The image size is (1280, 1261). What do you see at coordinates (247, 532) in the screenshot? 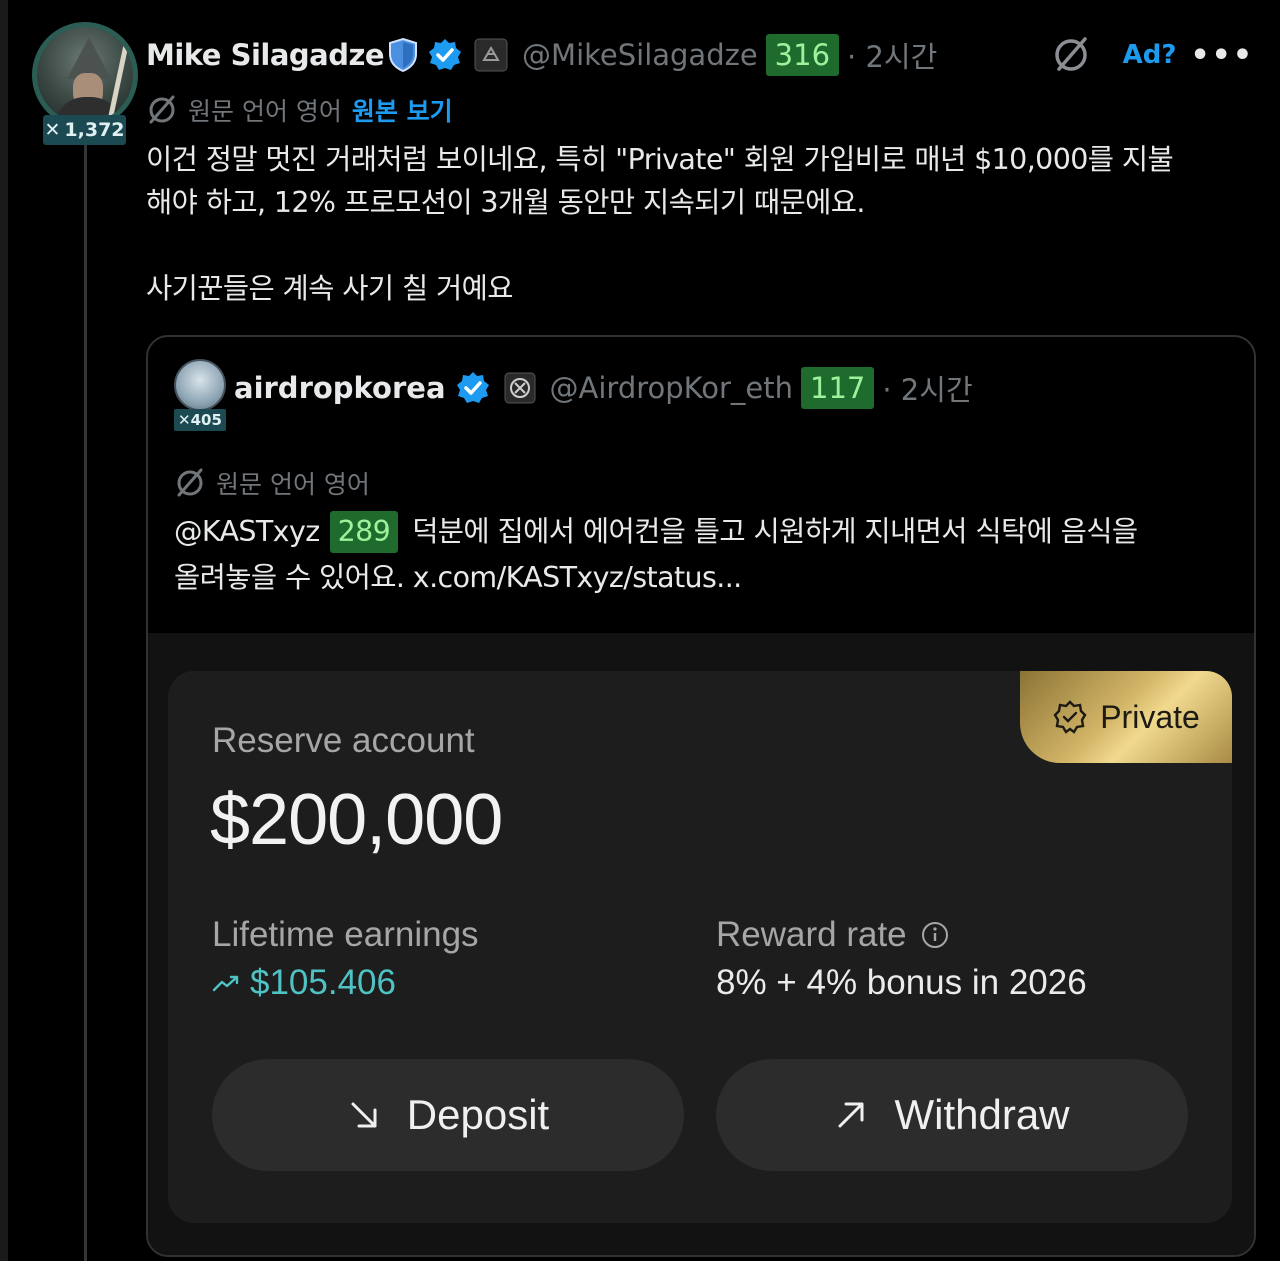
I see `mention-link: @KASTxyz` at bounding box center [247, 532].